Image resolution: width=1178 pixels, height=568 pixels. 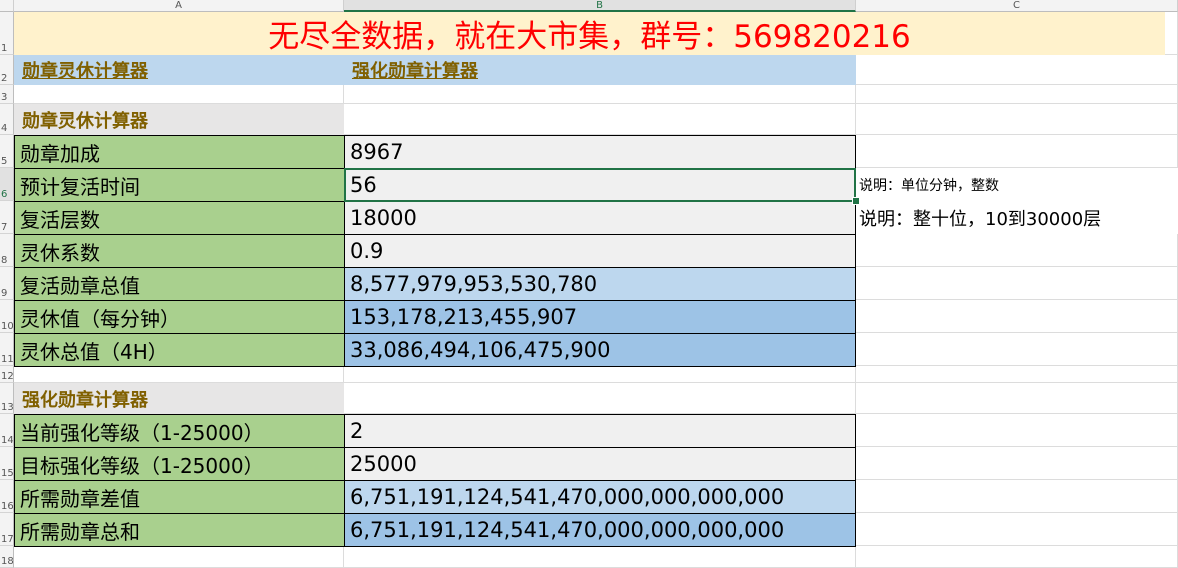 I want to click on row-header: 18, so click(x=7, y=557).